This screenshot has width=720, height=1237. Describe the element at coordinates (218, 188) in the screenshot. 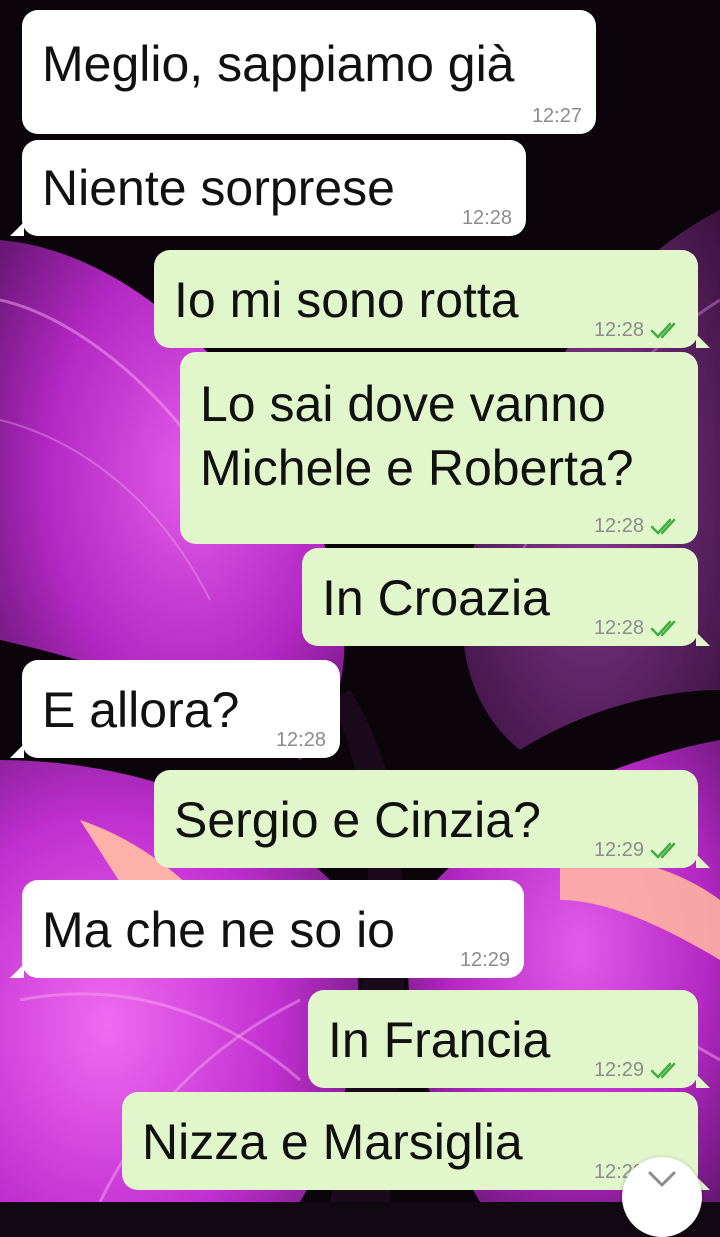

I see `message-text: Niente sorprese` at that location.